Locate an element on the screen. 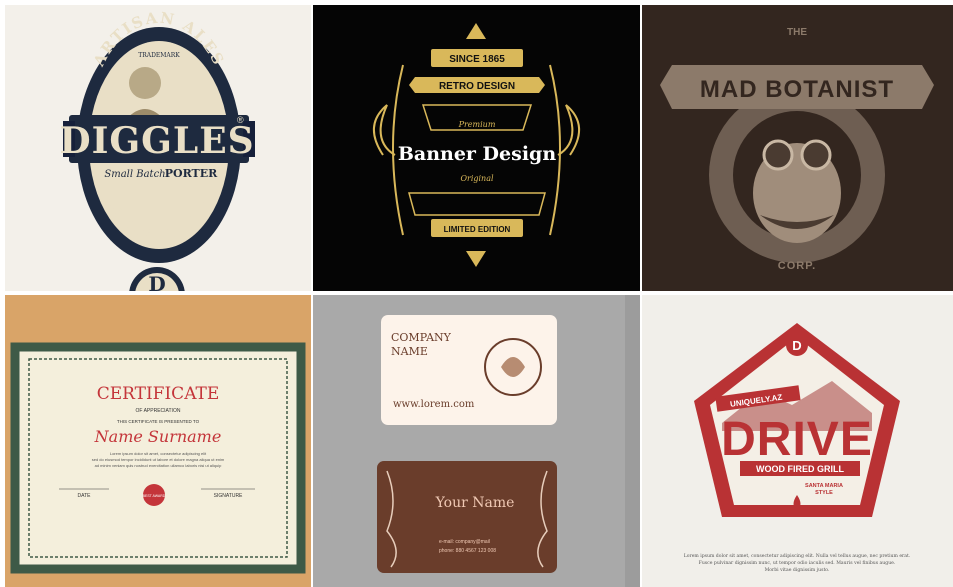  trademark-text: TRADEMARK is located at coordinates (159, 55).